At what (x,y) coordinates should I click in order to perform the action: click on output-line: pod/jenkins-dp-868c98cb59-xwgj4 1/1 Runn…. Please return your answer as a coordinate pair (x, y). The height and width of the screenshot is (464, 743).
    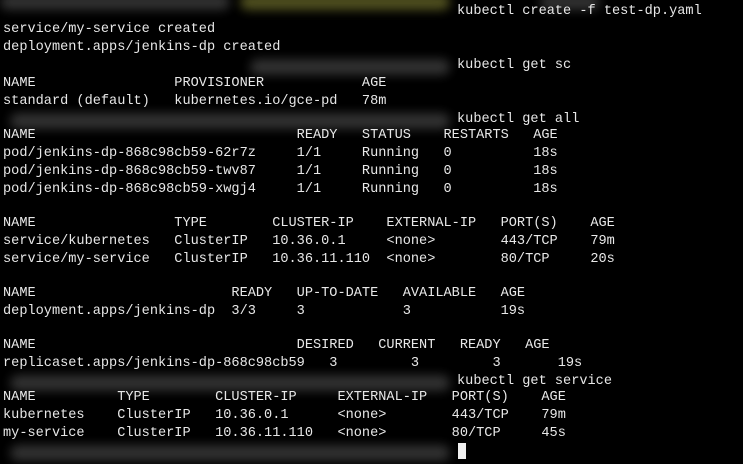
    Looking at the image, I should click on (280, 189).